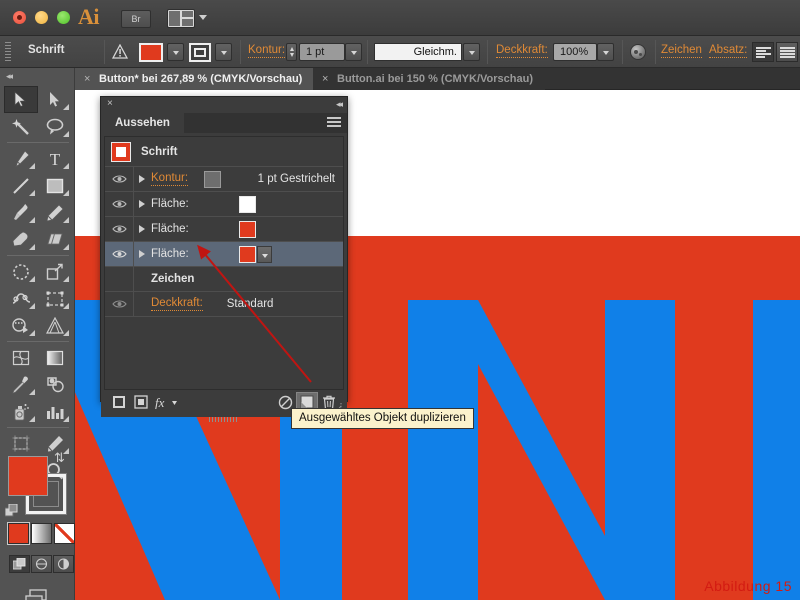 This screenshot has width=800, height=600. What do you see at coordinates (55, 212) in the screenshot?
I see `pencil-tool` at bounding box center [55, 212].